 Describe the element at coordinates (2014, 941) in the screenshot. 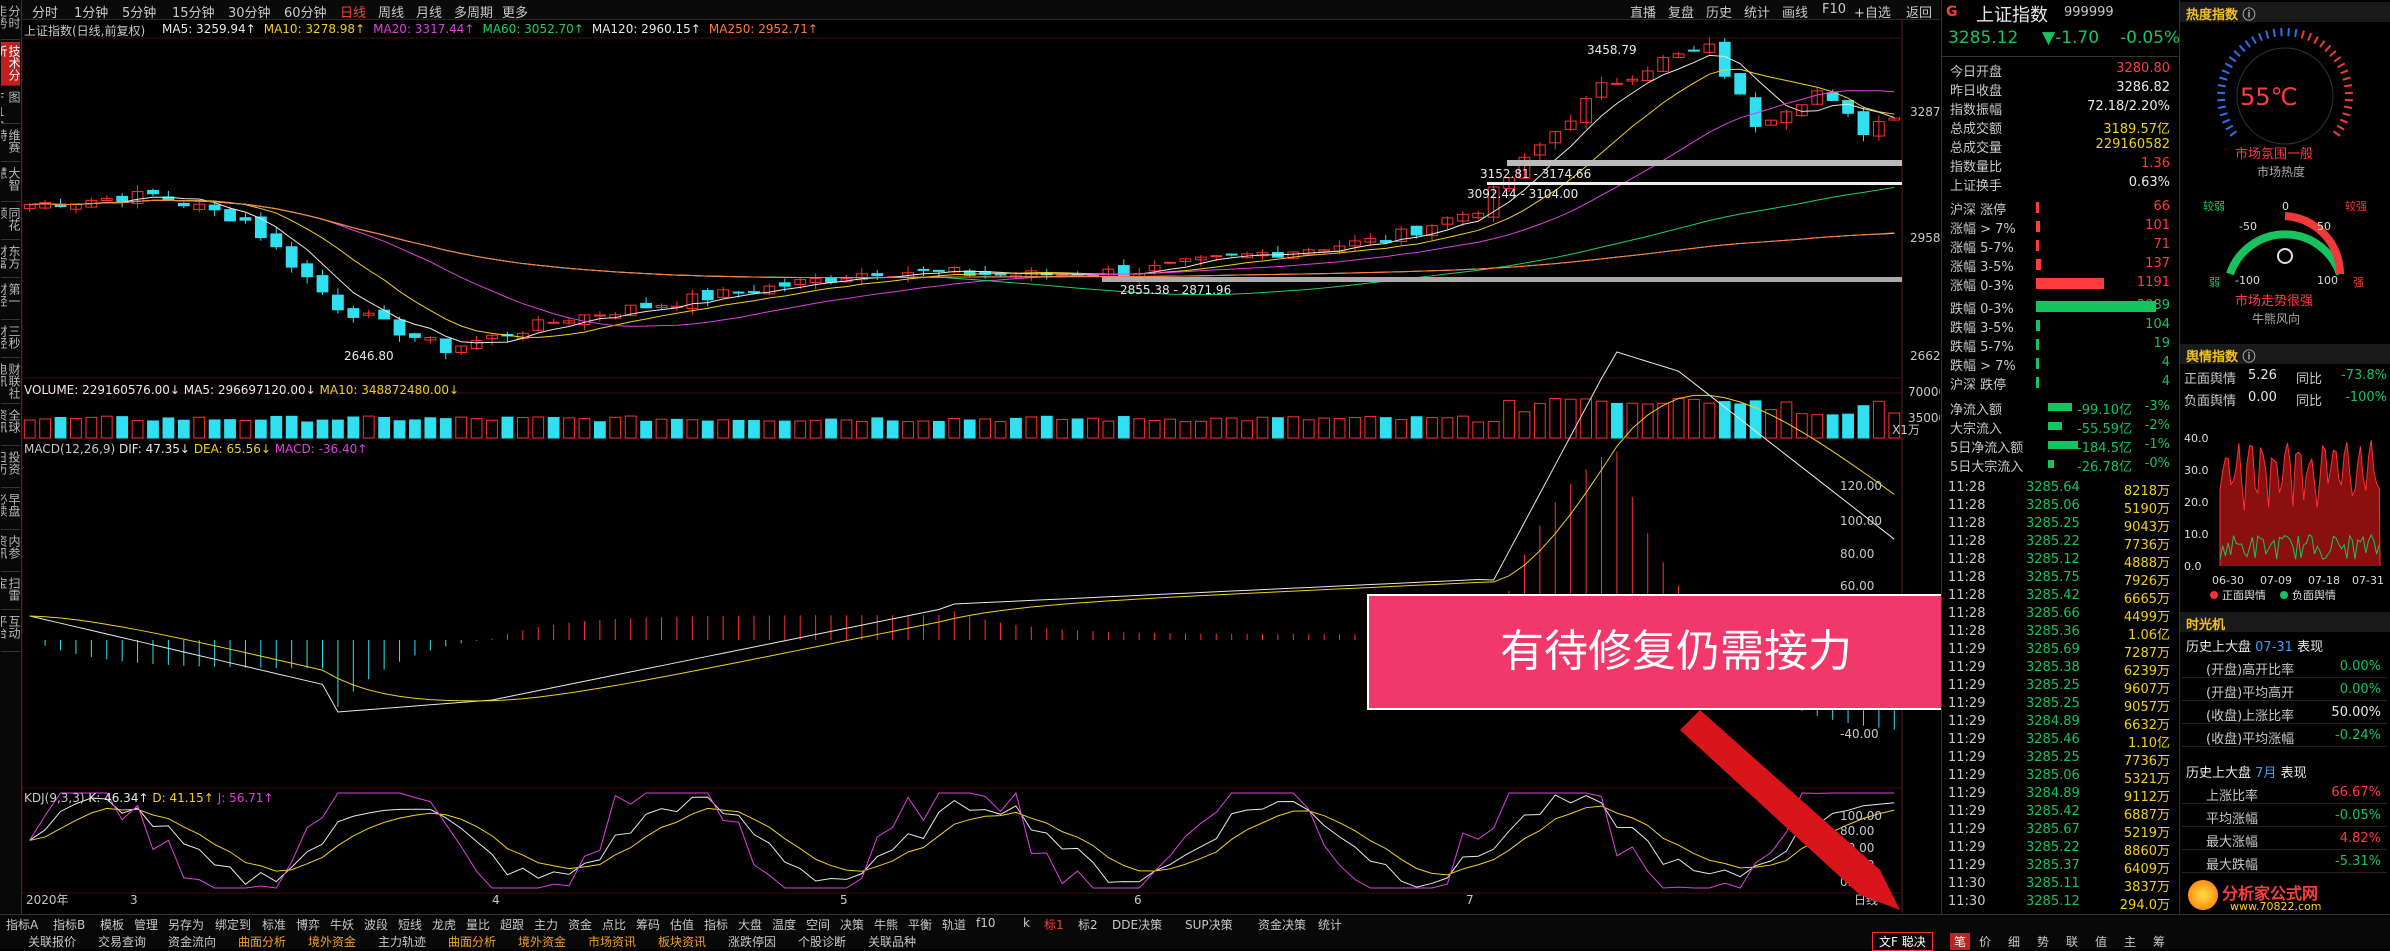

I see `panel-tab: 细` at that location.